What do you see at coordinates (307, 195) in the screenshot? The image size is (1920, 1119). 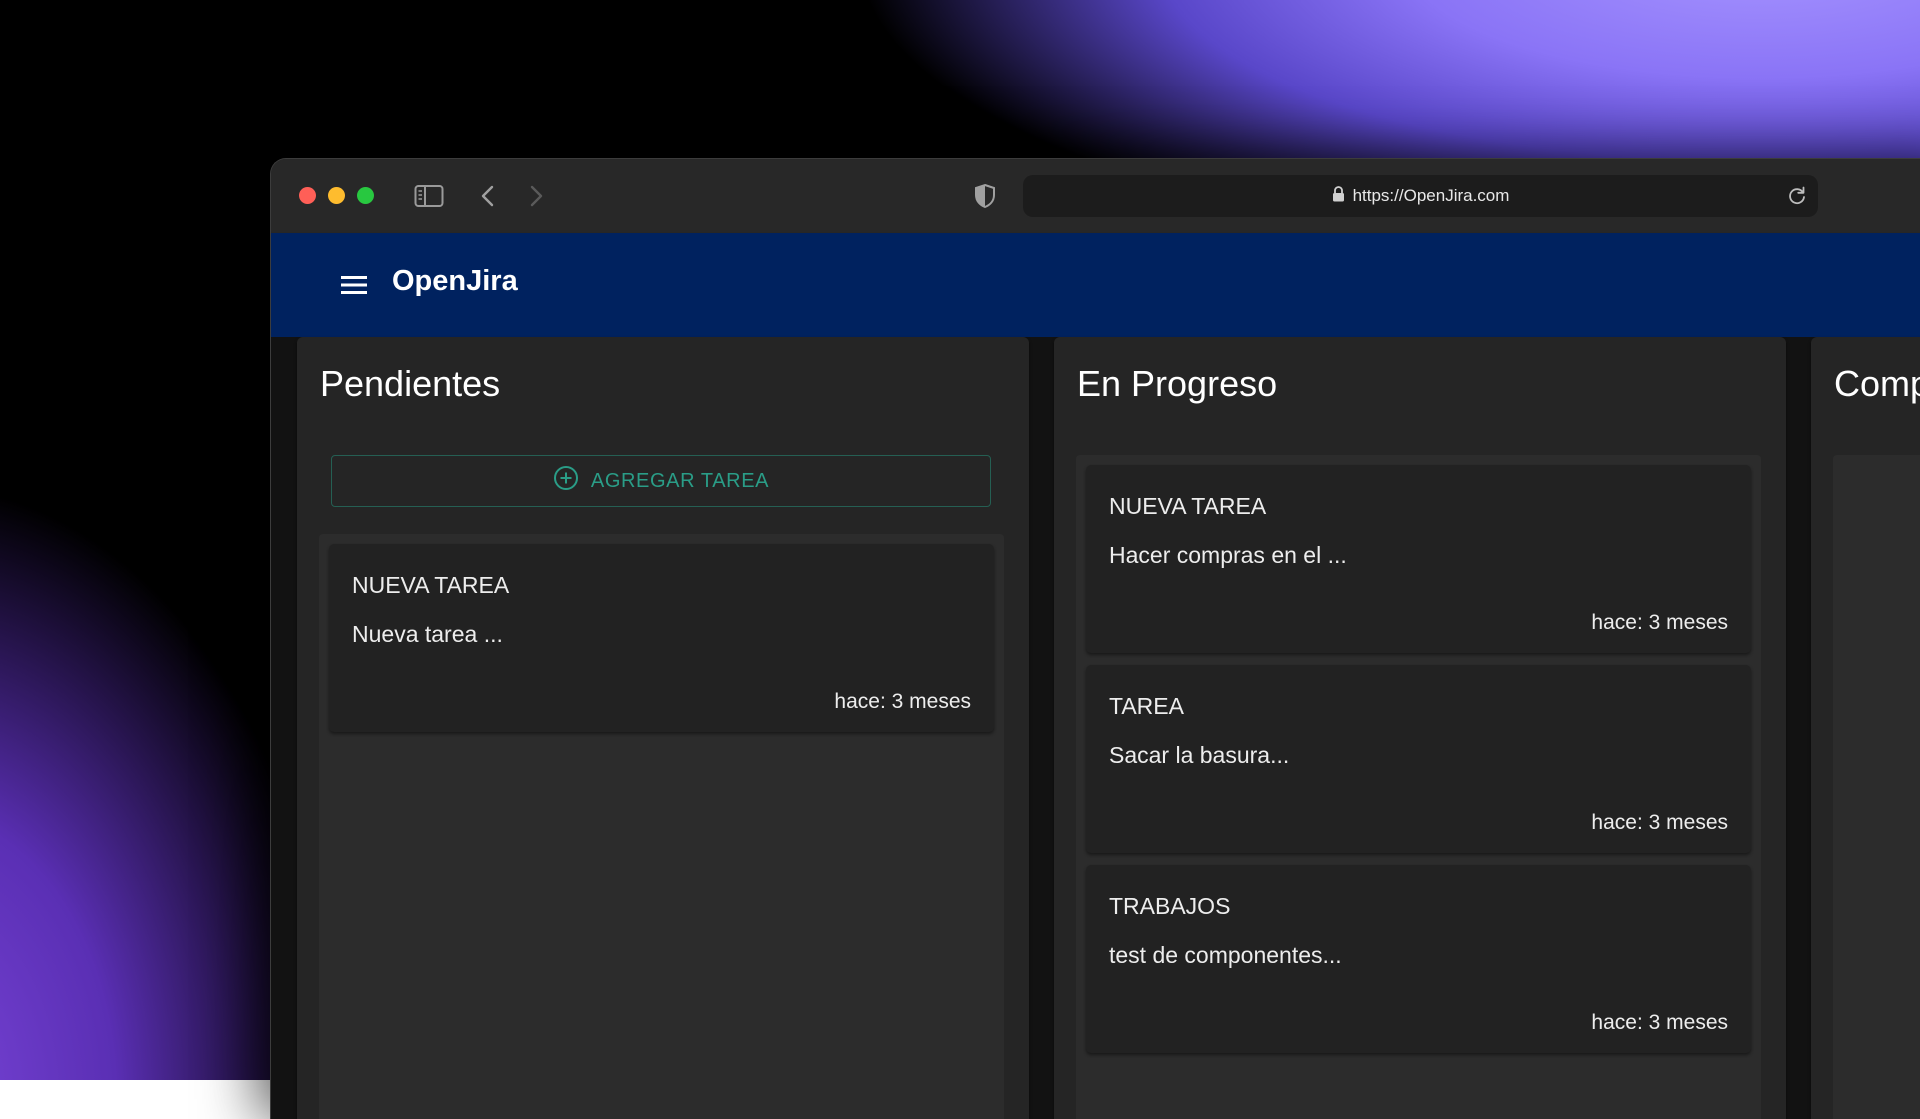 I see `close-window-button` at bounding box center [307, 195].